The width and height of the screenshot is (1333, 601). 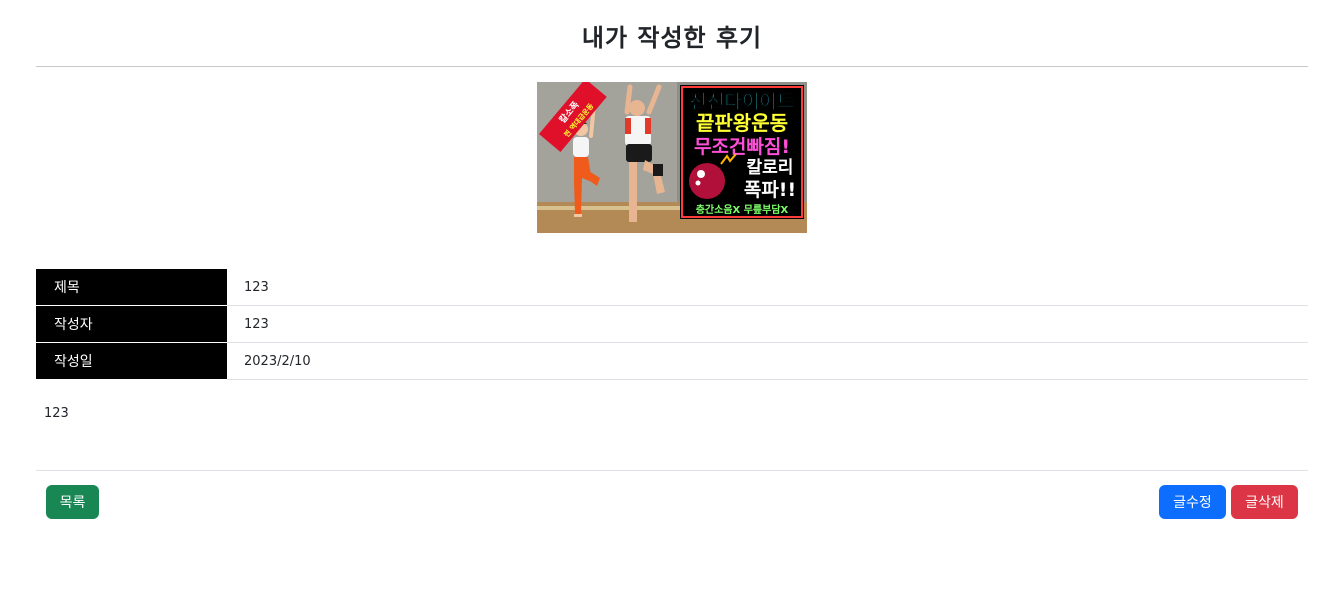 What do you see at coordinates (767, 361) in the screenshot?
I see `date-value: 2023/2/10` at bounding box center [767, 361].